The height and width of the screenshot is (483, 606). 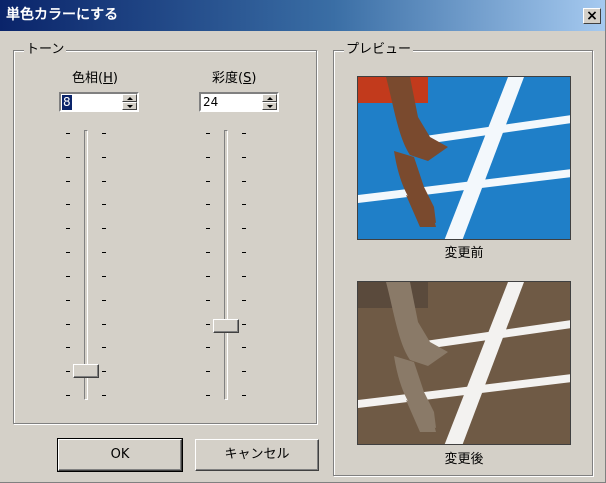 What do you see at coordinates (108, 78) in the screenshot?
I see `hue-accesskey: H` at bounding box center [108, 78].